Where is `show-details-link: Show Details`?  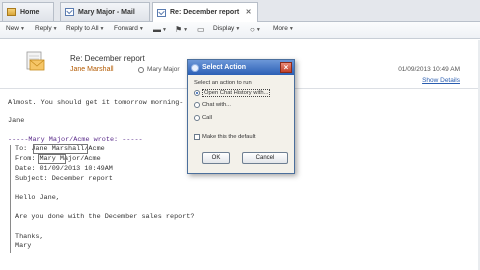 show-details-link: Show Details is located at coordinates (441, 80).